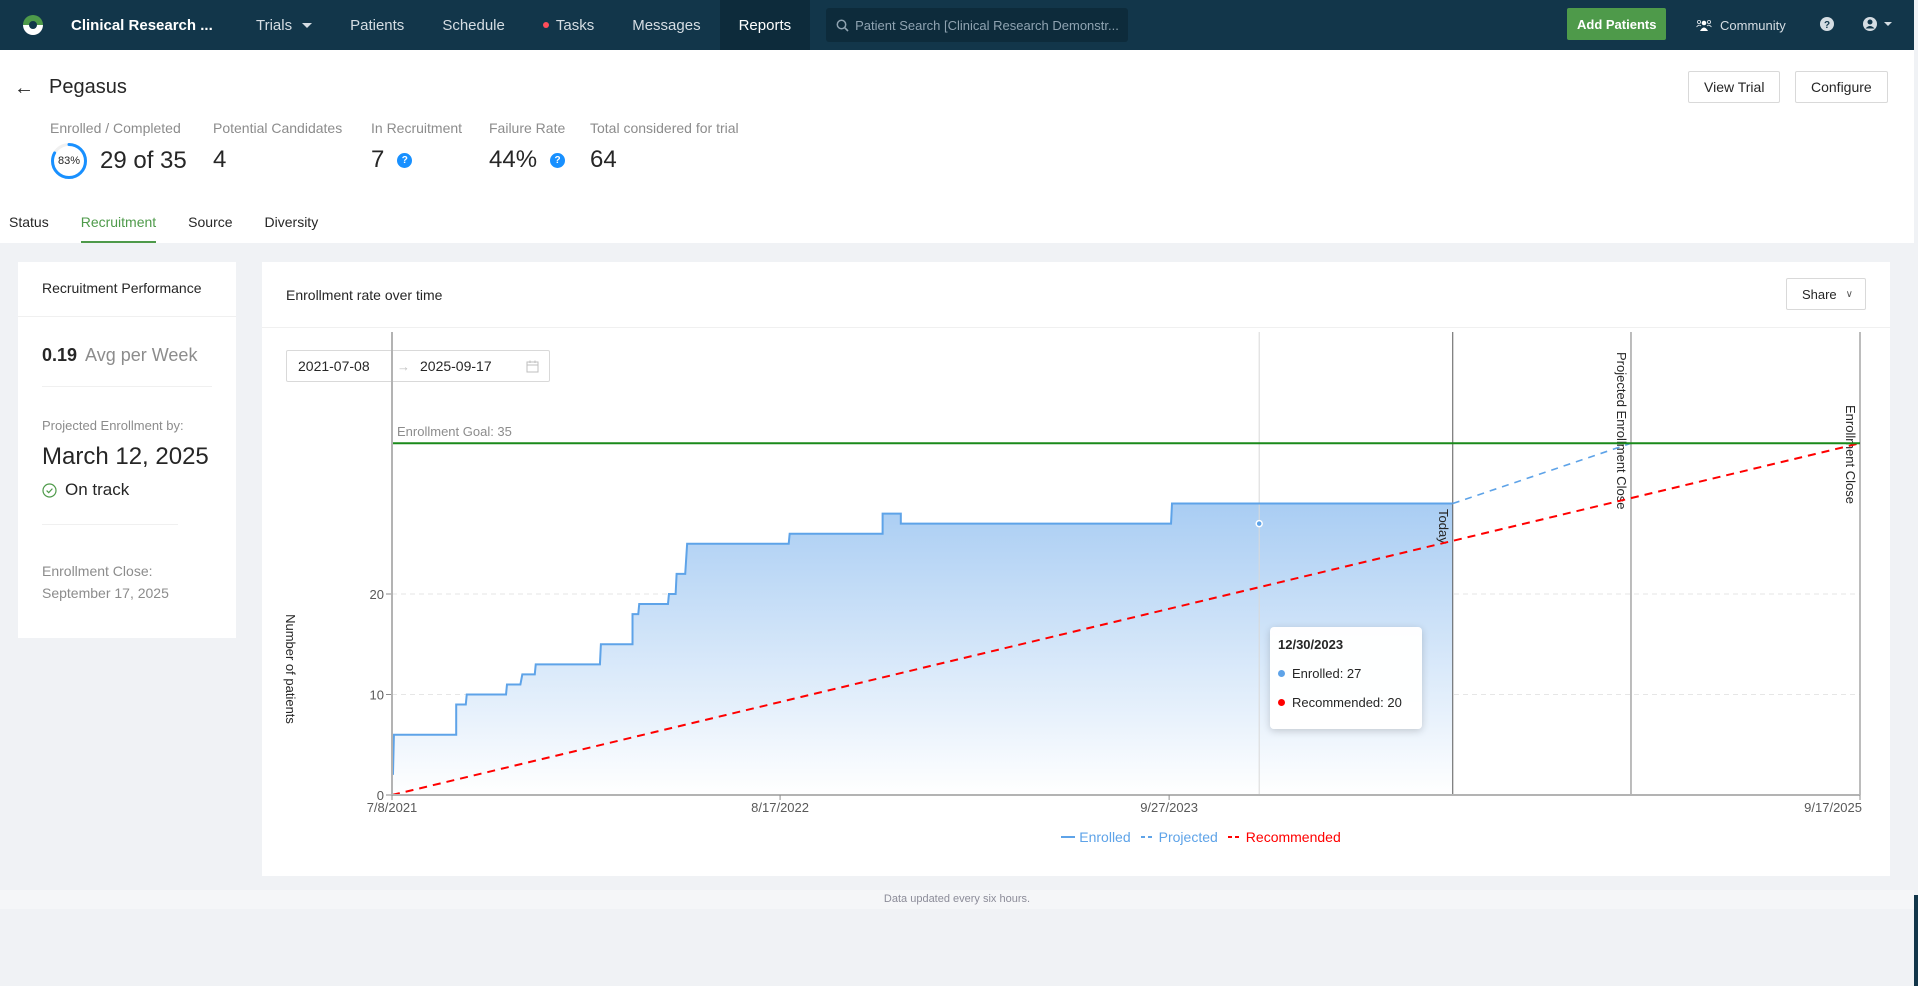 This screenshot has height=986, width=1918. I want to click on app-logo, so click(33, 25).